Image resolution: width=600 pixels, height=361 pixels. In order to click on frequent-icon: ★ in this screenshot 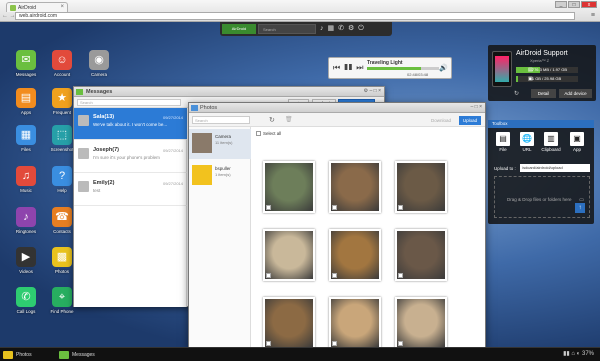, I will do `click(62, 98)`.